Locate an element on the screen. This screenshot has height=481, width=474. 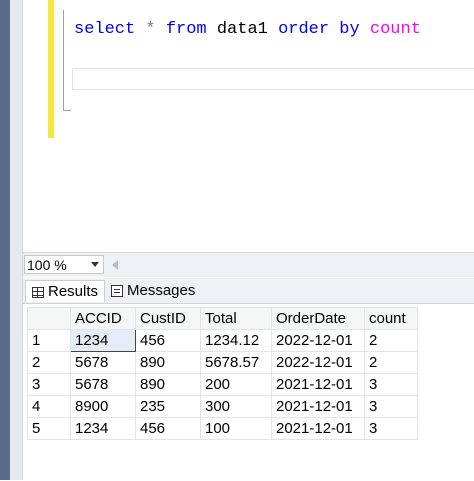
keyword-select: select is located at coordinates (105, 29).